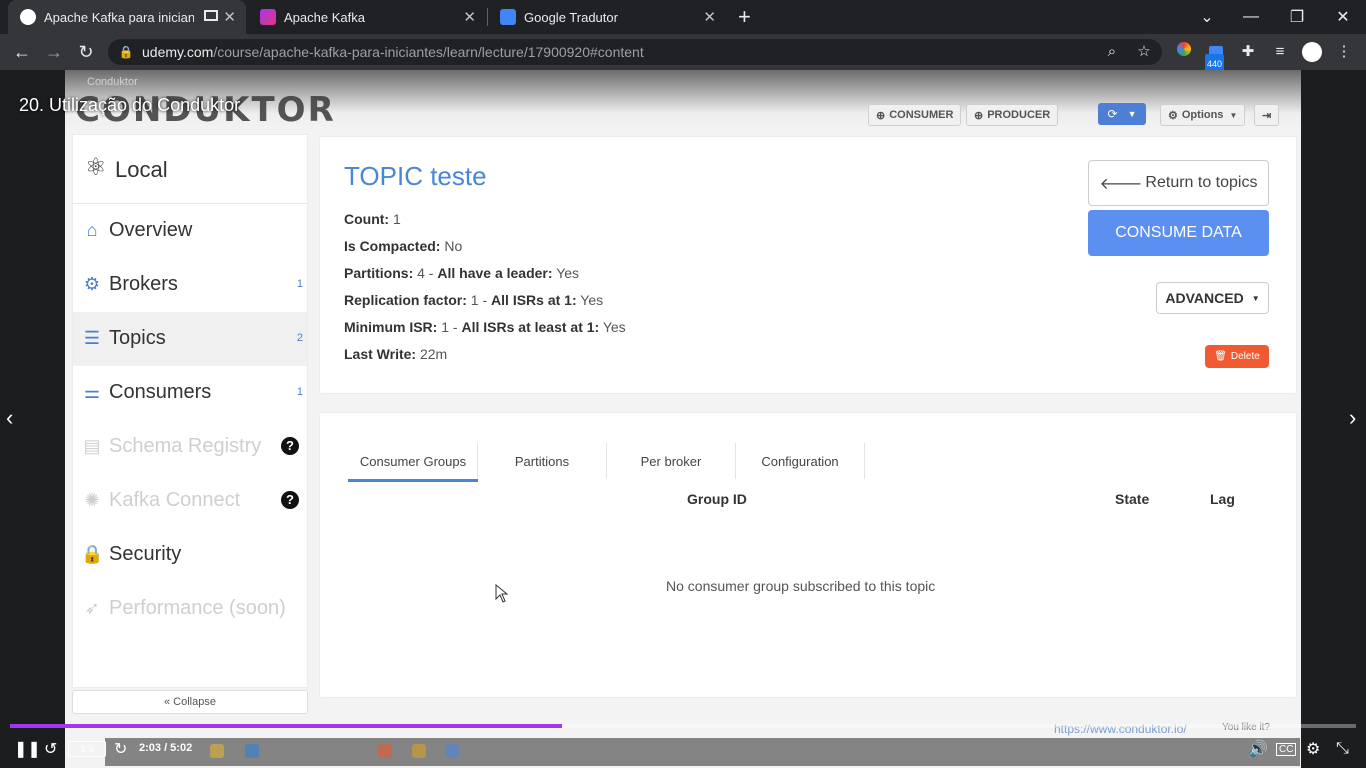 The width and height of the screenshot is (1366, 768). What do you see at coordinates (190, 609) in the screenshot?
I see `sidebar-item-performance: ➶ Performance (soon)` at bounding box center [190, 609].